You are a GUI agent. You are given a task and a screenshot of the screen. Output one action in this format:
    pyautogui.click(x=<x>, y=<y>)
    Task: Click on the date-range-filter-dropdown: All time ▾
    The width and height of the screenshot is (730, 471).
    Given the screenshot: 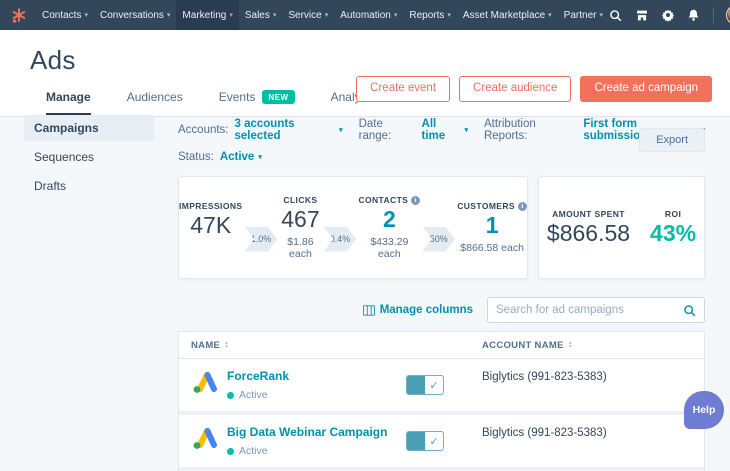 What is the action you would take?
    pyautogui.click(x=445, y=130)
    